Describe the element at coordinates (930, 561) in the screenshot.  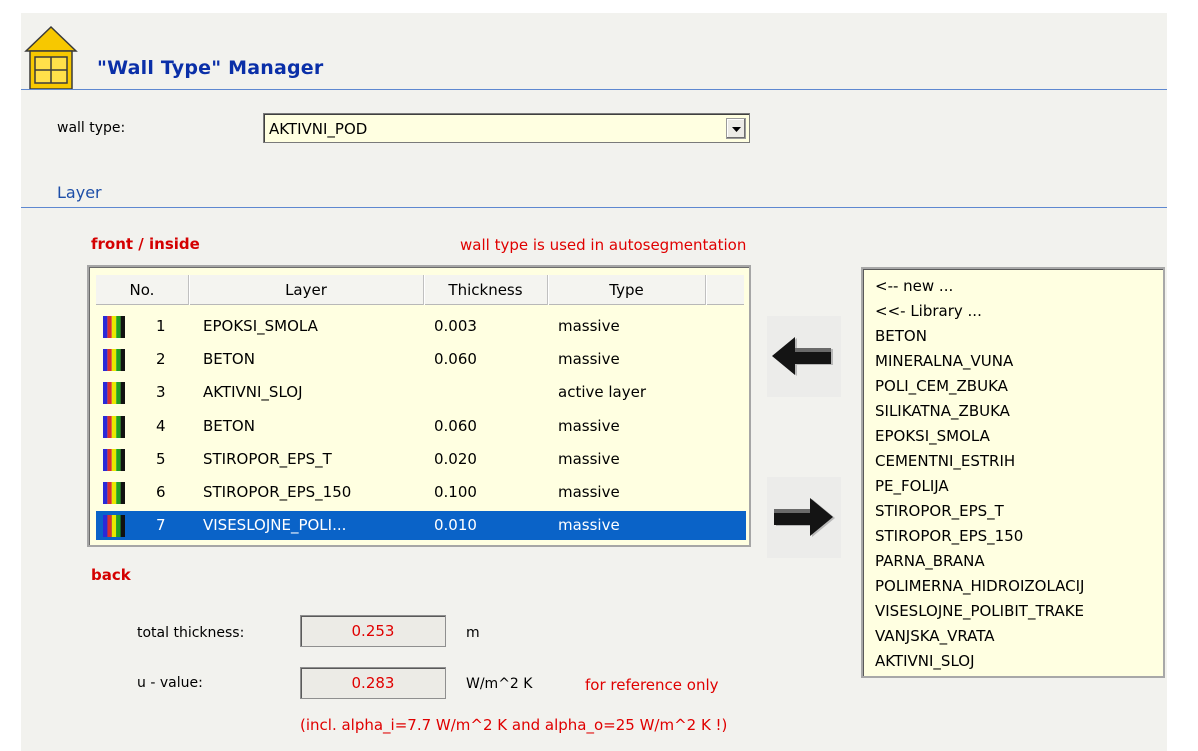
I see `library-item: PARNA_BRANA` at that location.